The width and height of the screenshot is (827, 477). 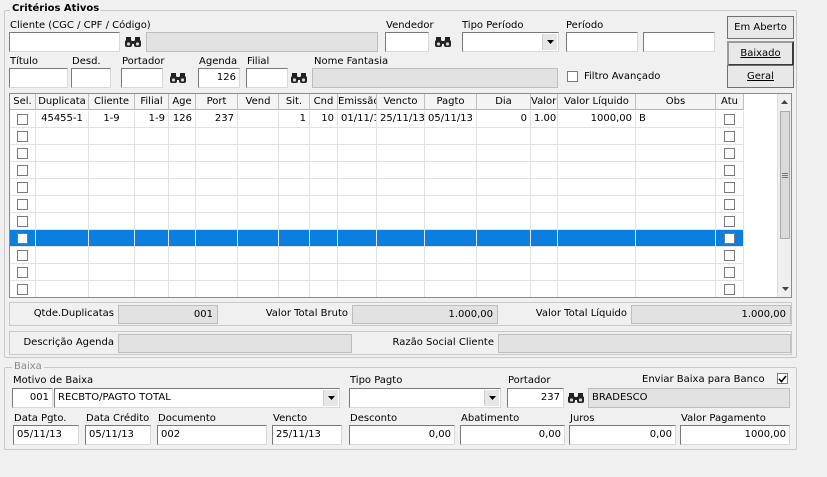 What do you see at coordinates (267, 78) in the screenshot?
I see `filial-input` at bounding box center [267, 78].